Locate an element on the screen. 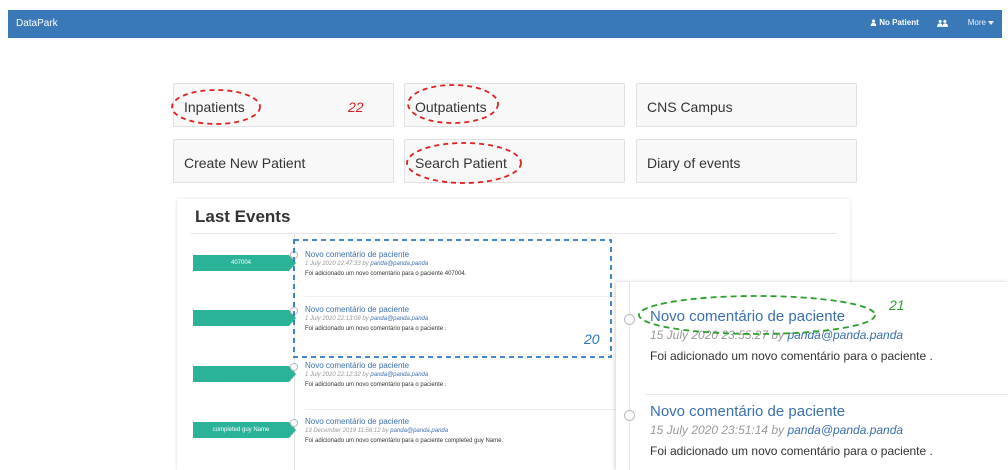  tile-label: Outpatients is located at coordinates (451, 107).